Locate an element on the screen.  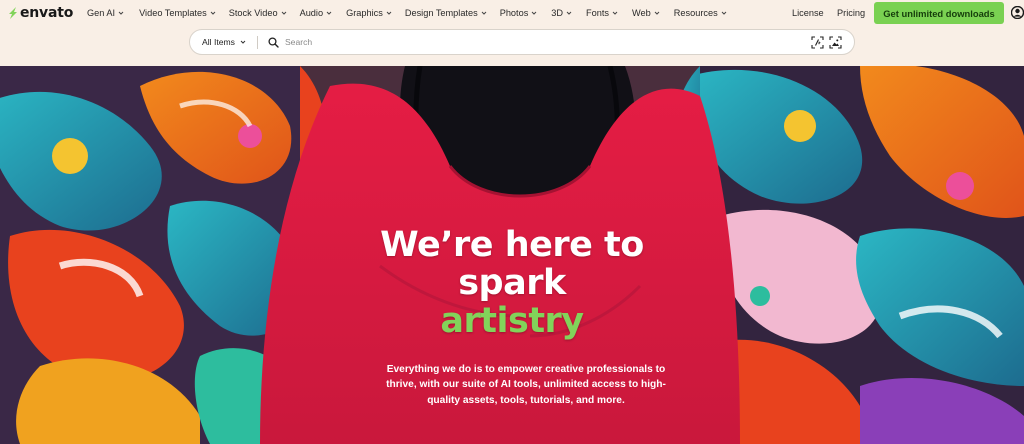
pricing-link: Pricing is located at coordinates (851, 13).